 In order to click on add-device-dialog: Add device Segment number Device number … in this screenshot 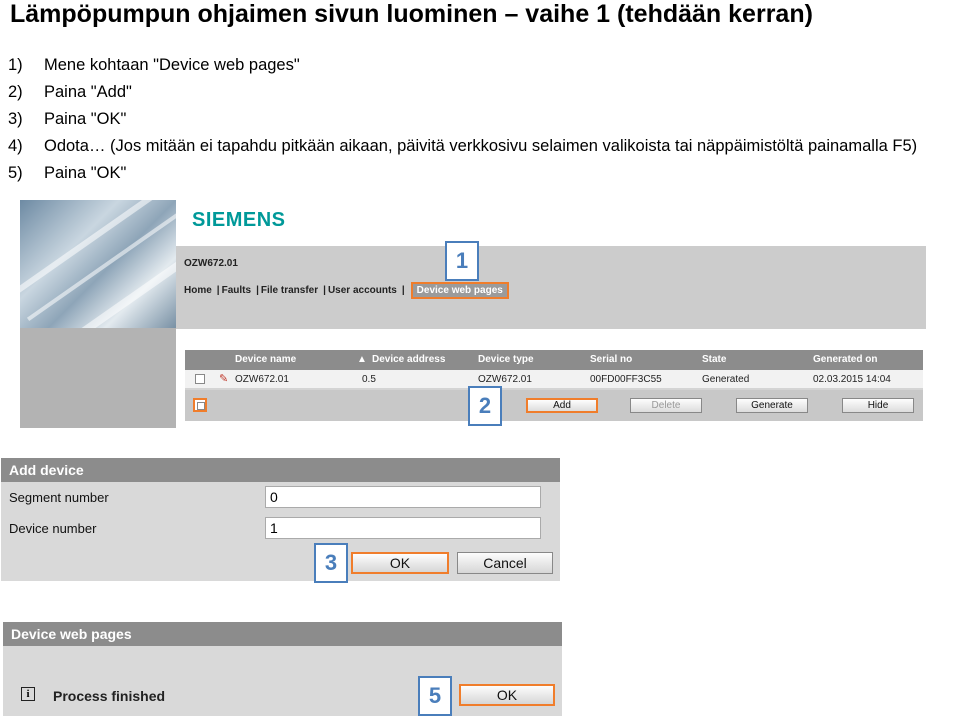, I will do `click(280, 519)`.